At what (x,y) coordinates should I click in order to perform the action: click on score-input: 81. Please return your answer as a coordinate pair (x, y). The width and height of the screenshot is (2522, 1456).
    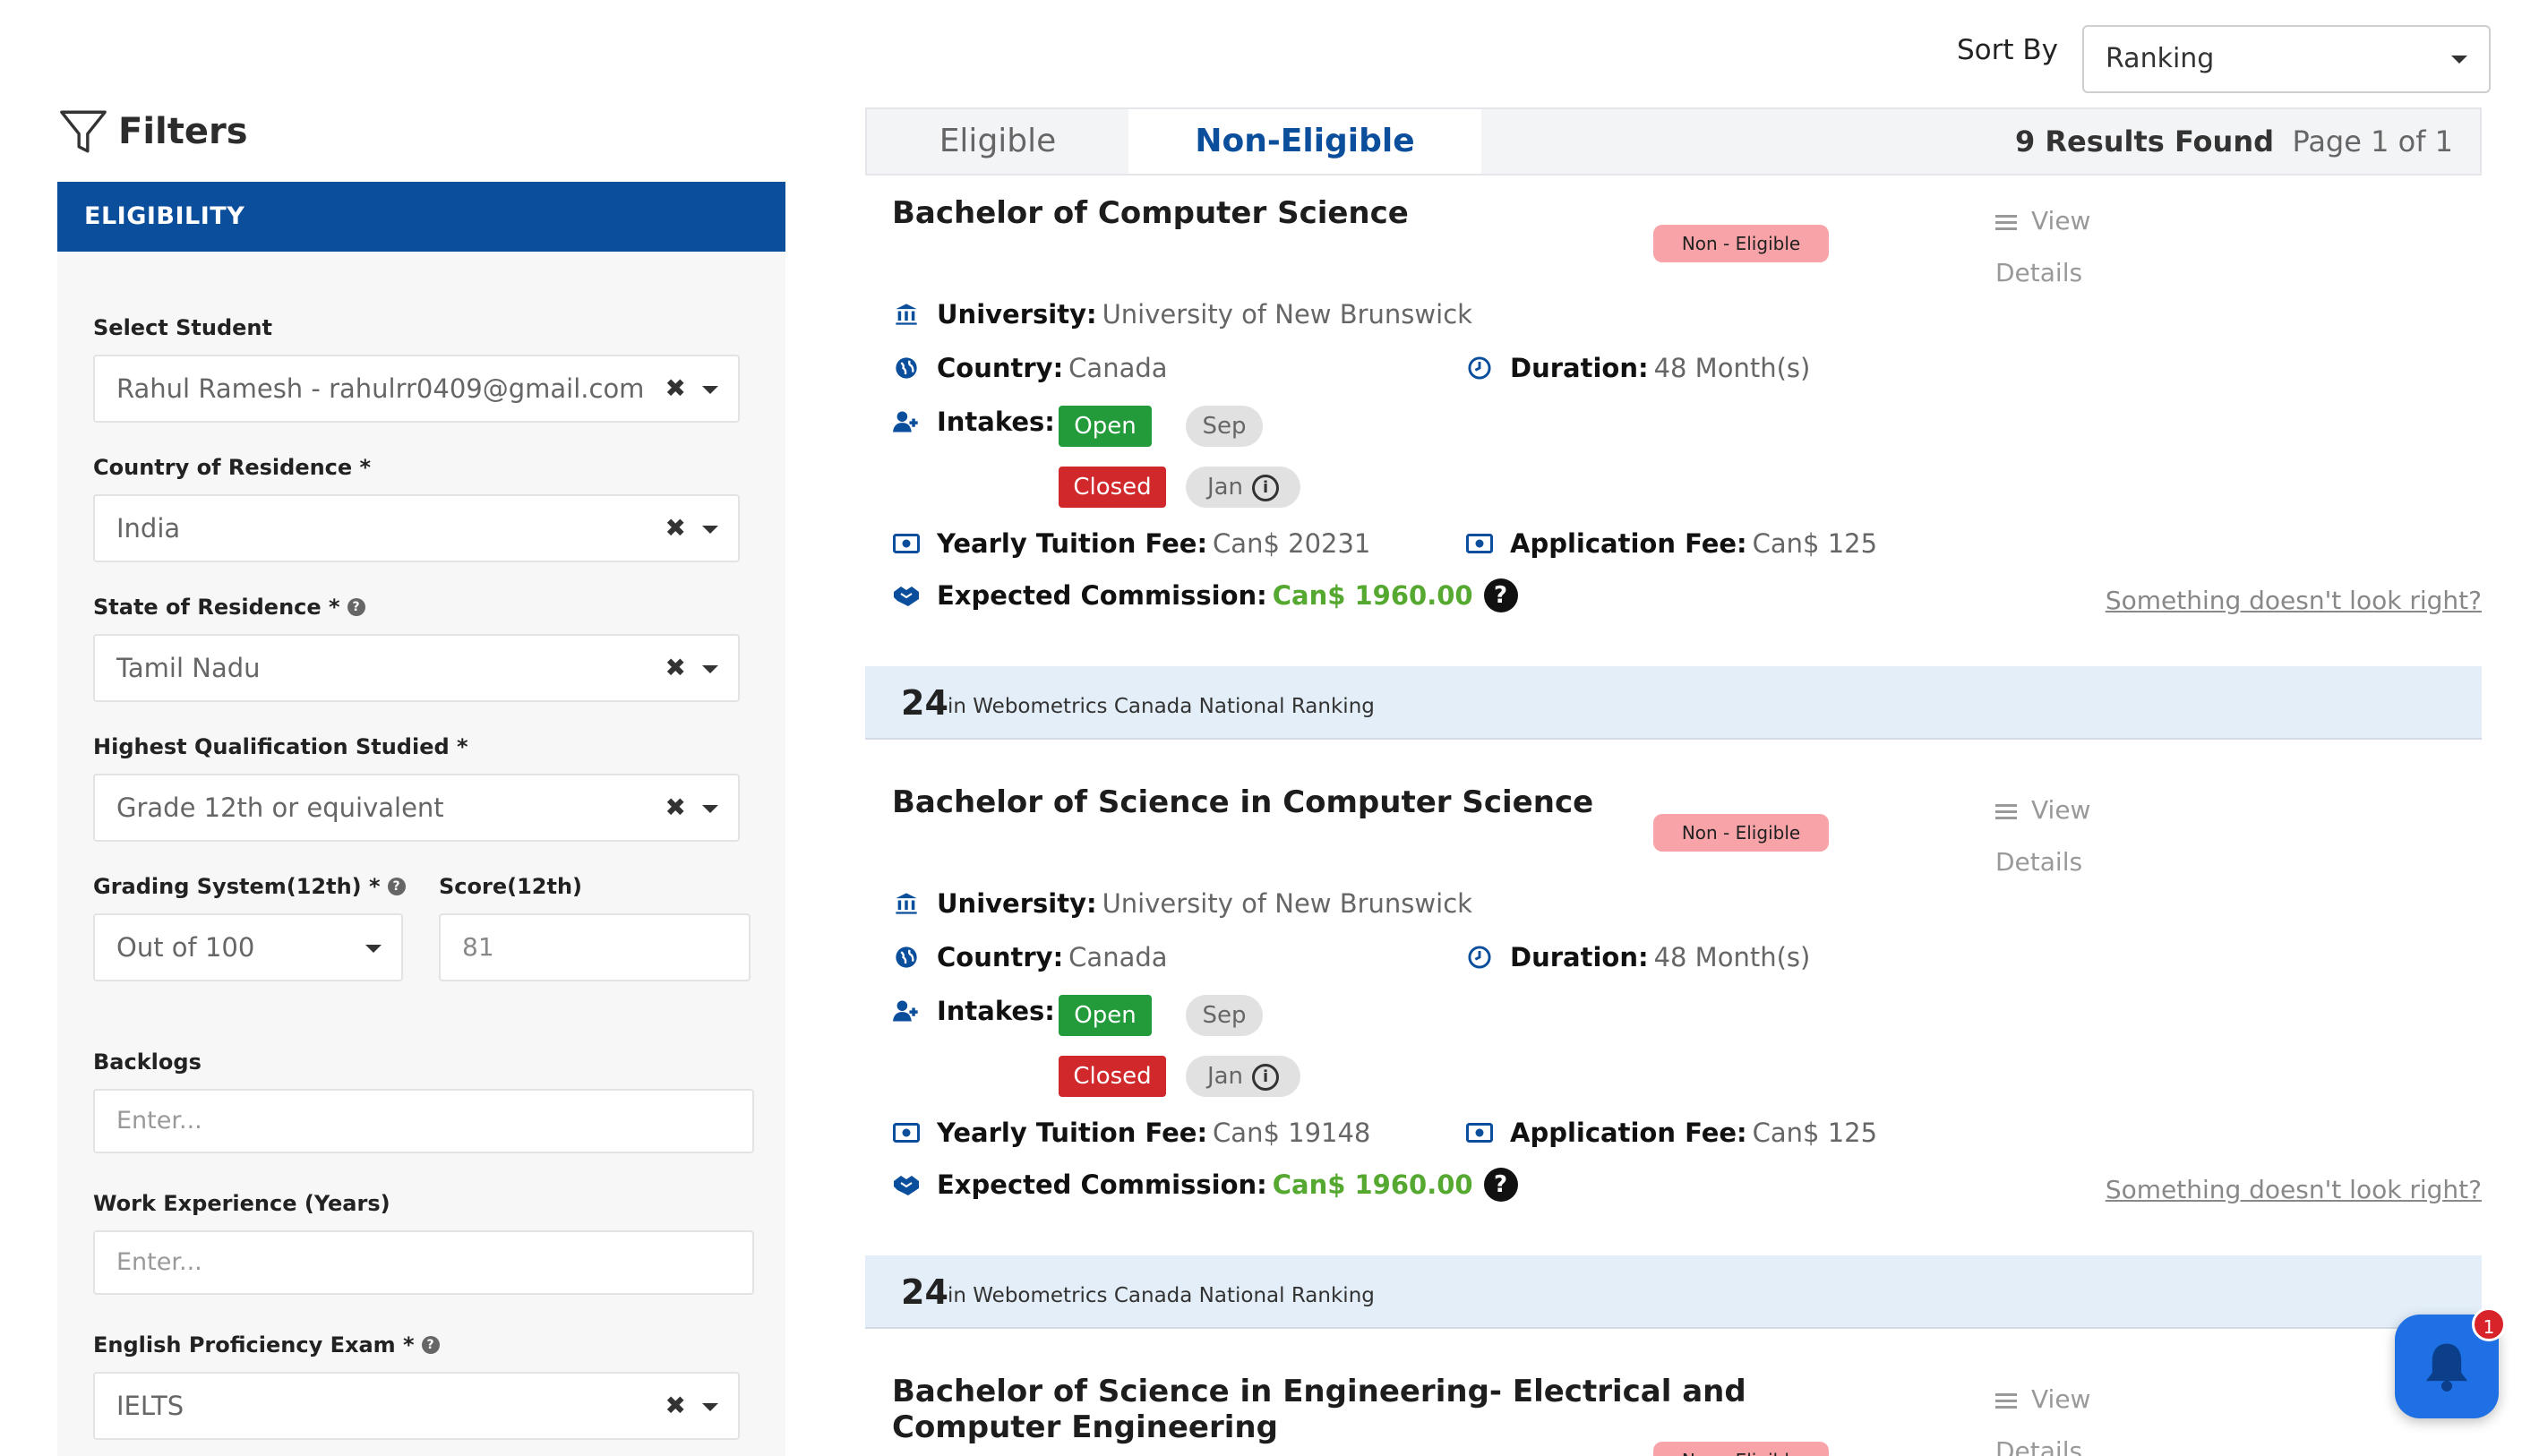
    Looking at the image, I should click on (595, 947).